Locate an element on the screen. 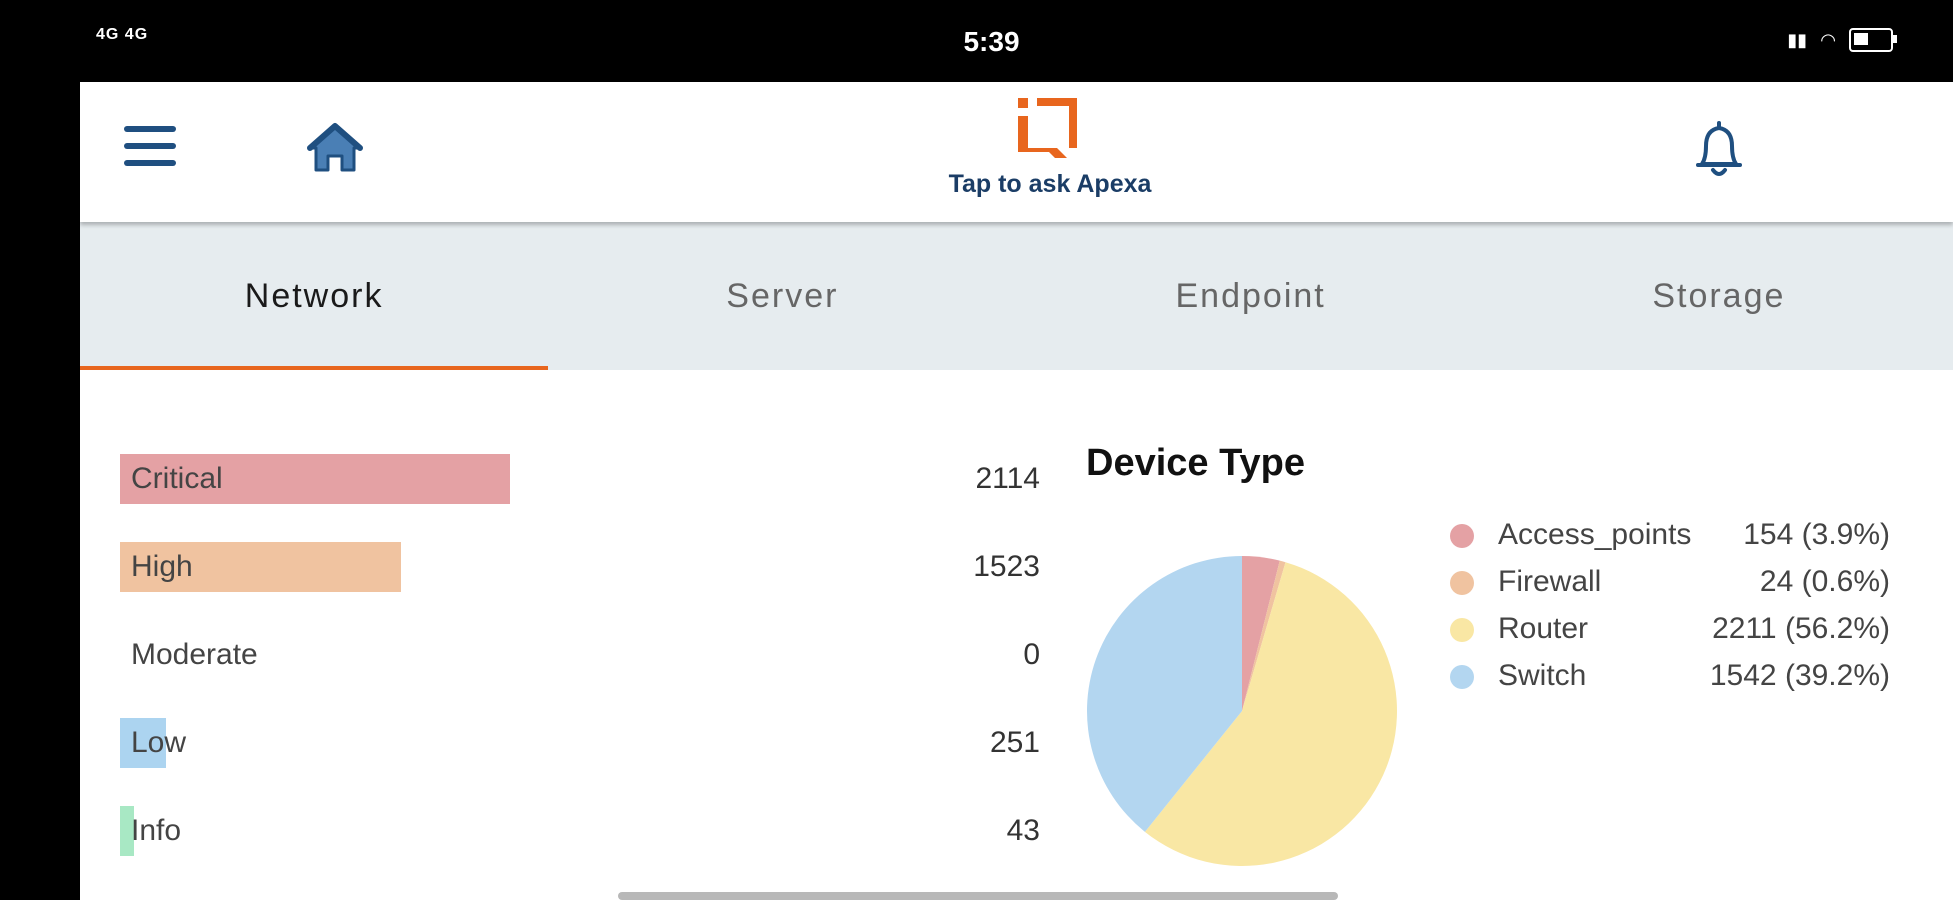  tab-server: Server is located at coordinates (782, 296).